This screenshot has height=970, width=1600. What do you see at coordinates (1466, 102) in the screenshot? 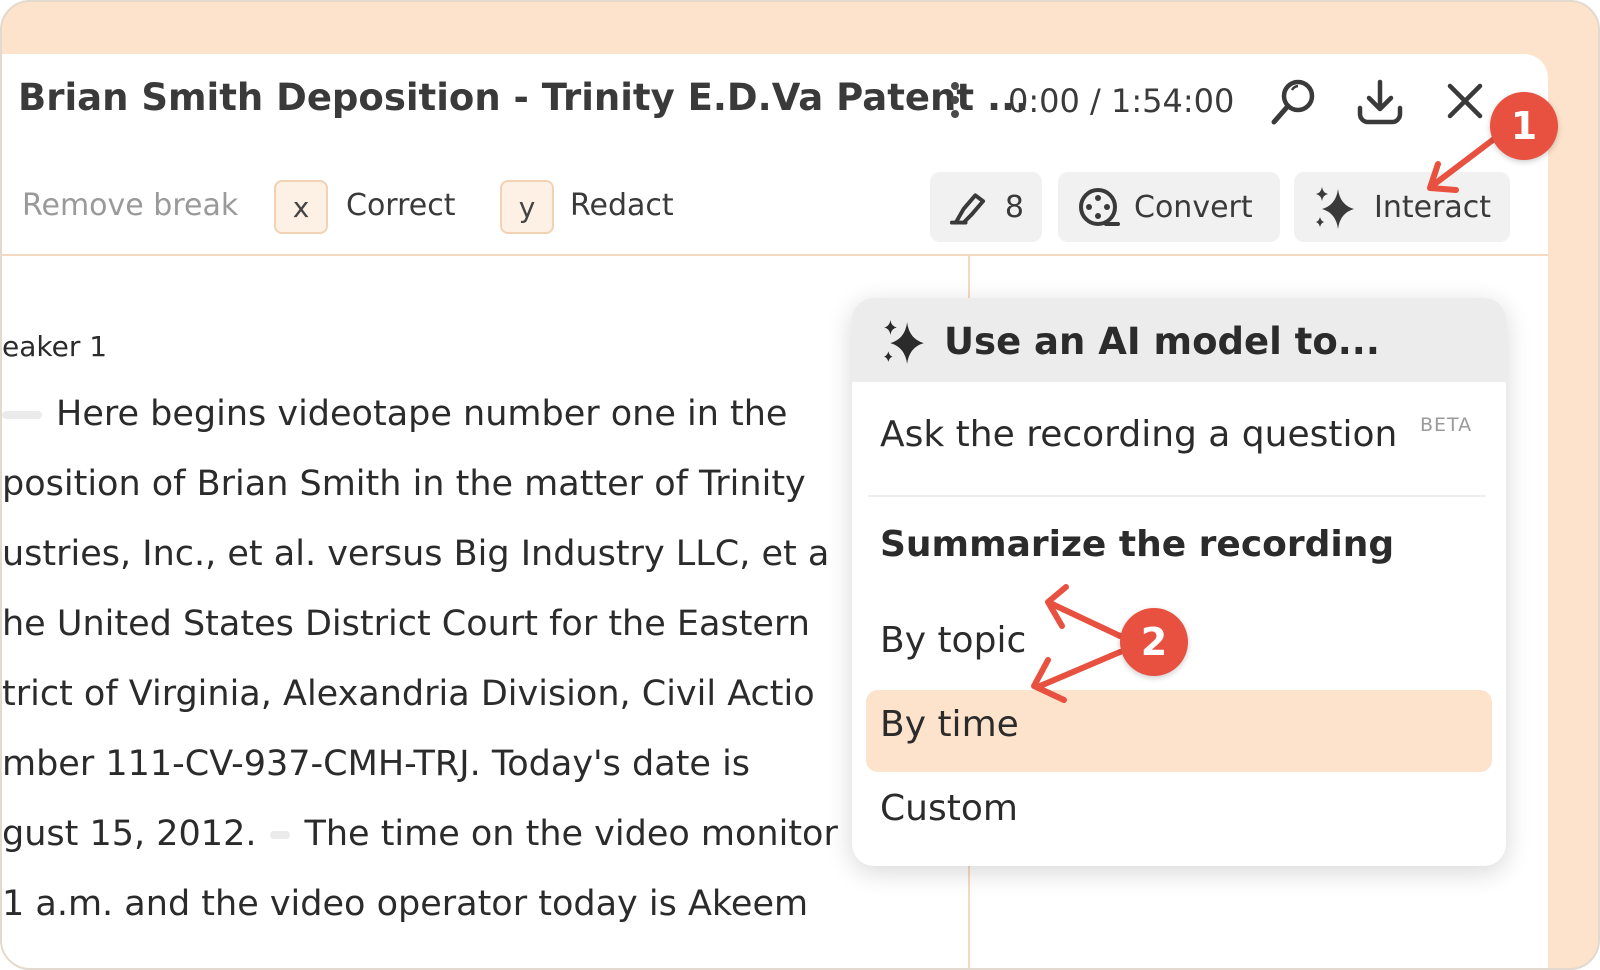
I see `close-icon` at bounding box center [1466, 102].